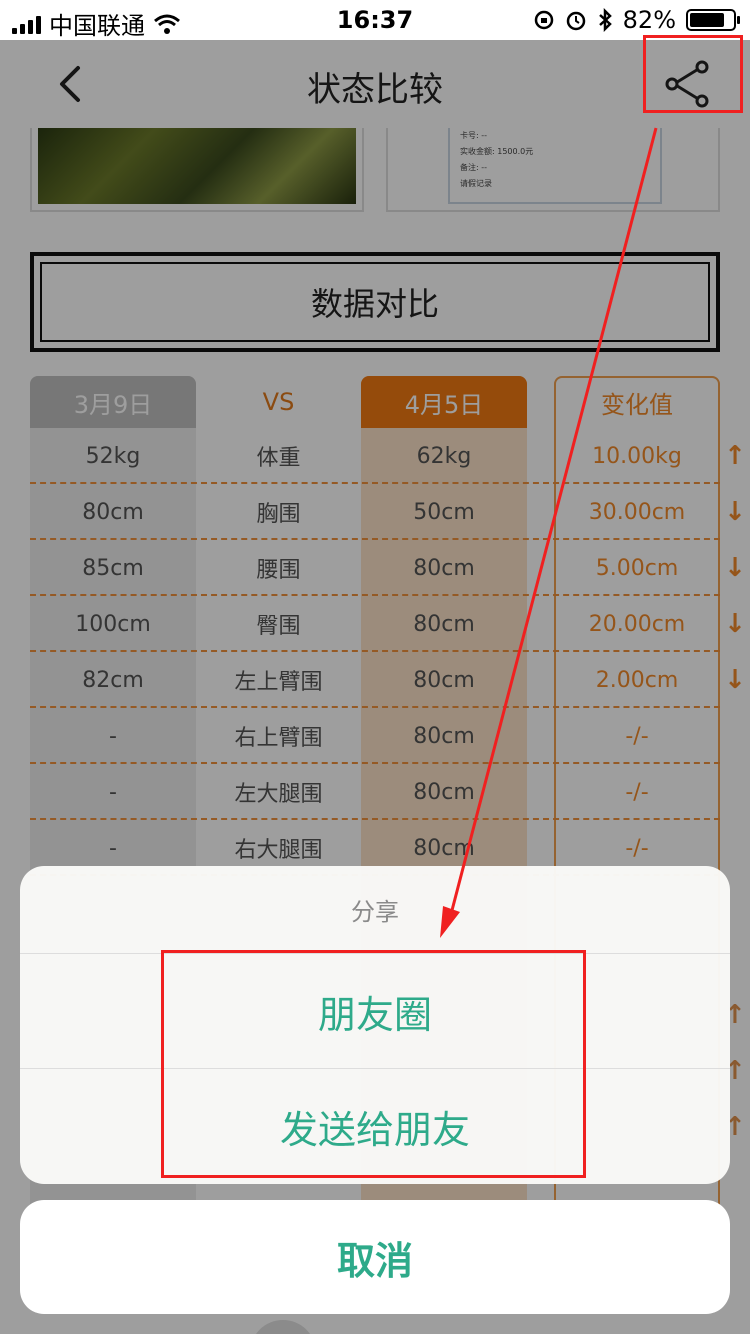 This screenshot has width=750, height=1334. Describe the element at coordinates (605, 20) in the screenshot. I see `bluetooth-icon` at that location.